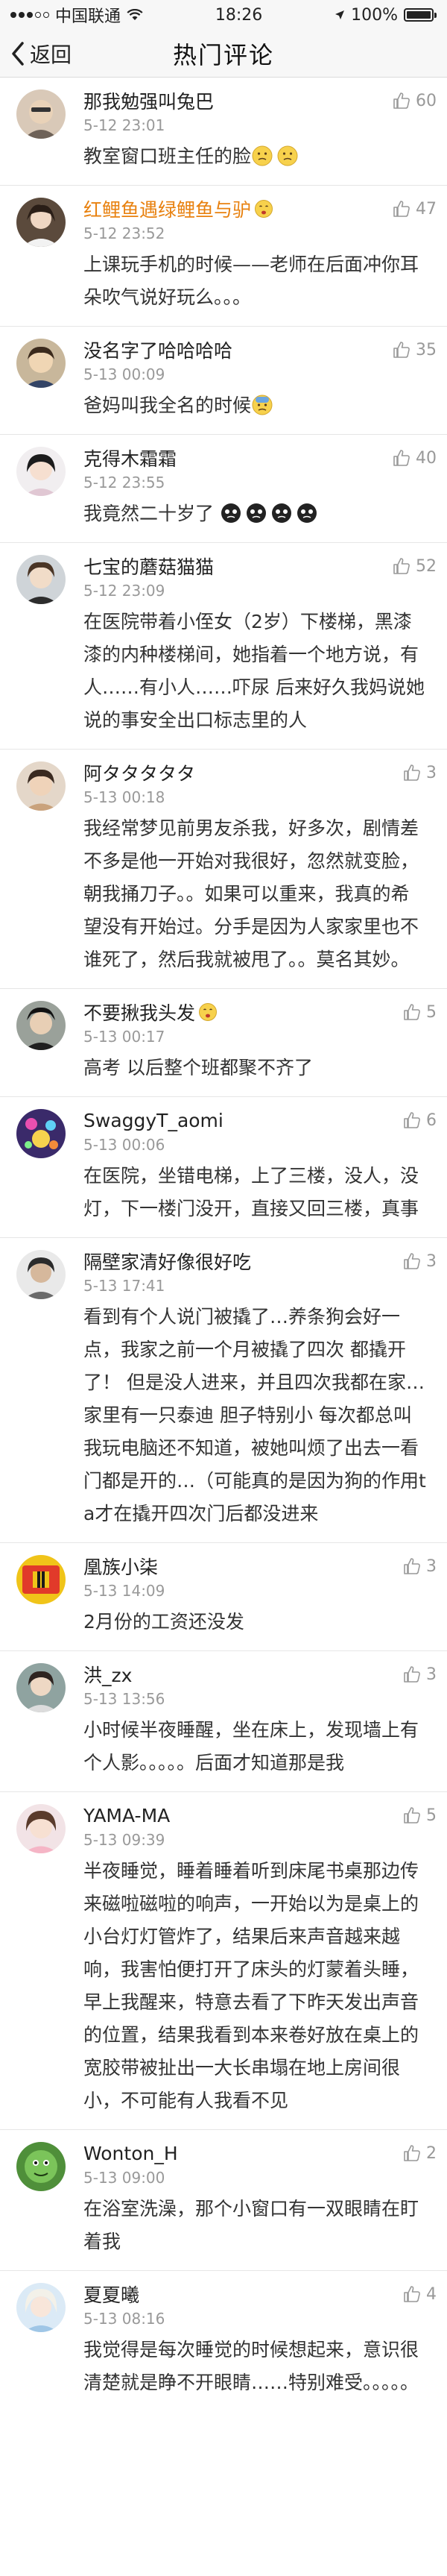  What do you see at coordinates (130, 2153) in the screenshot?
I see `username: Wonton_H` at bounding box center [130, 2153].